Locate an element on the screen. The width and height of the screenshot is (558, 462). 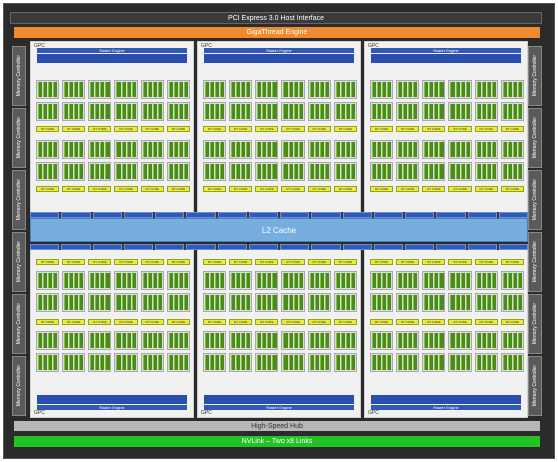
l2-cache: L2 Cache is located at coordinates (279, 230).